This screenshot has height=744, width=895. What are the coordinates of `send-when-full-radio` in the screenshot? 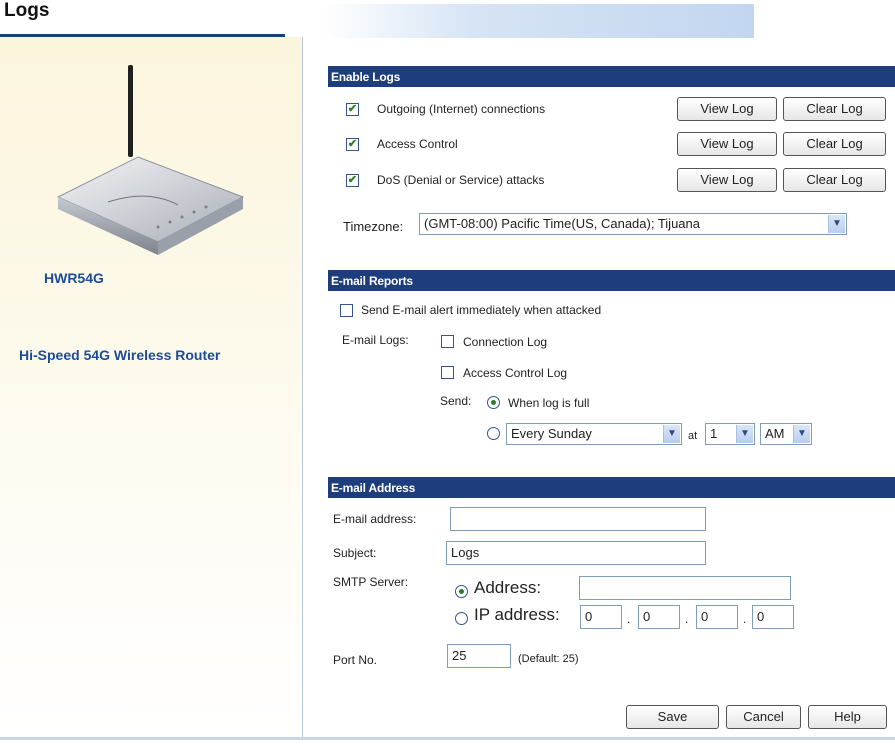 It's located at (493, 402).